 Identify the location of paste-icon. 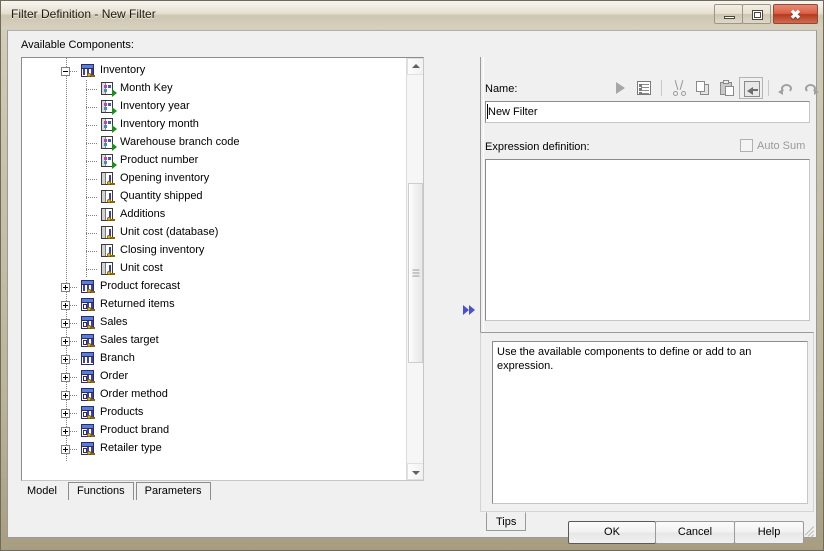
(727, 88).